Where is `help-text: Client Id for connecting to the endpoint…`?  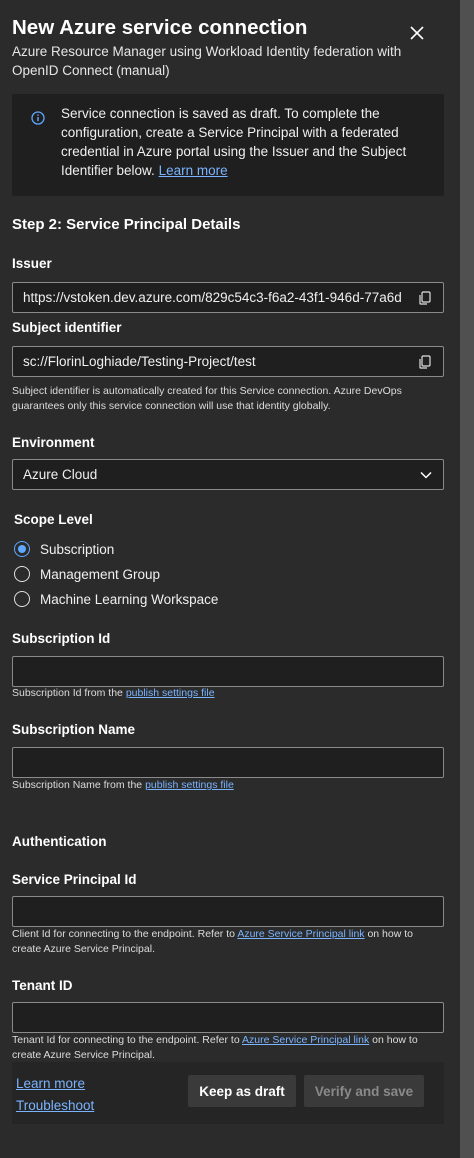 help-text: Client Id for connecting to the endpoint… is located at coordinates (125, 934).